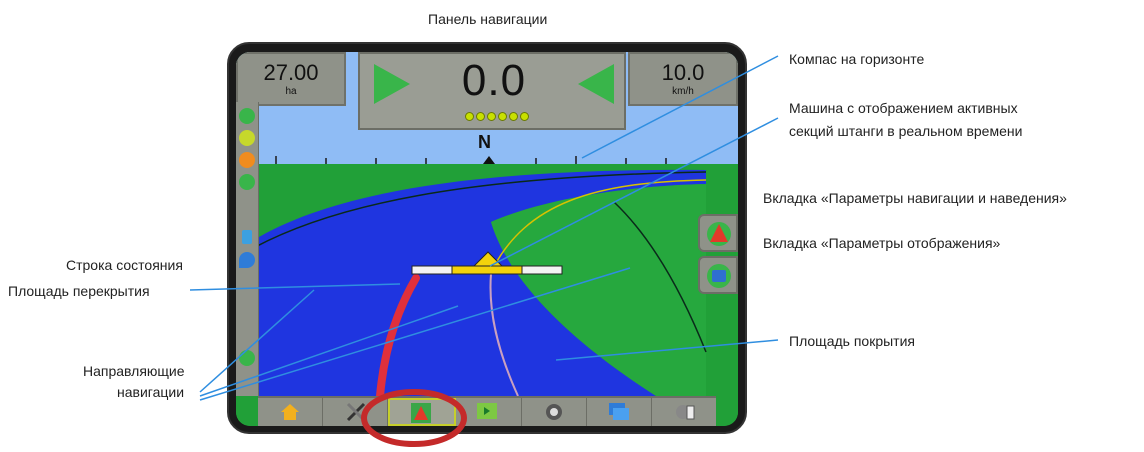 This screenshot has height=452, width=1144. I want to click on tilt-status-icon, so click(247, 237).